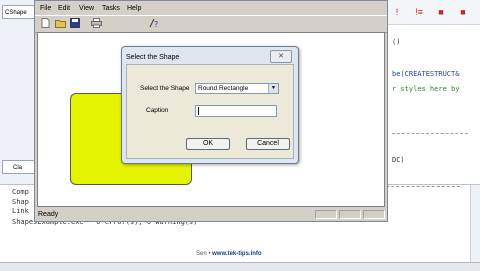 Image resolution: width=480 pixels, height=271 pixels. What do you see at coordinates (45, 23) in the screenshot?
I see `new-file-icon` at bounding box center [45, 23].